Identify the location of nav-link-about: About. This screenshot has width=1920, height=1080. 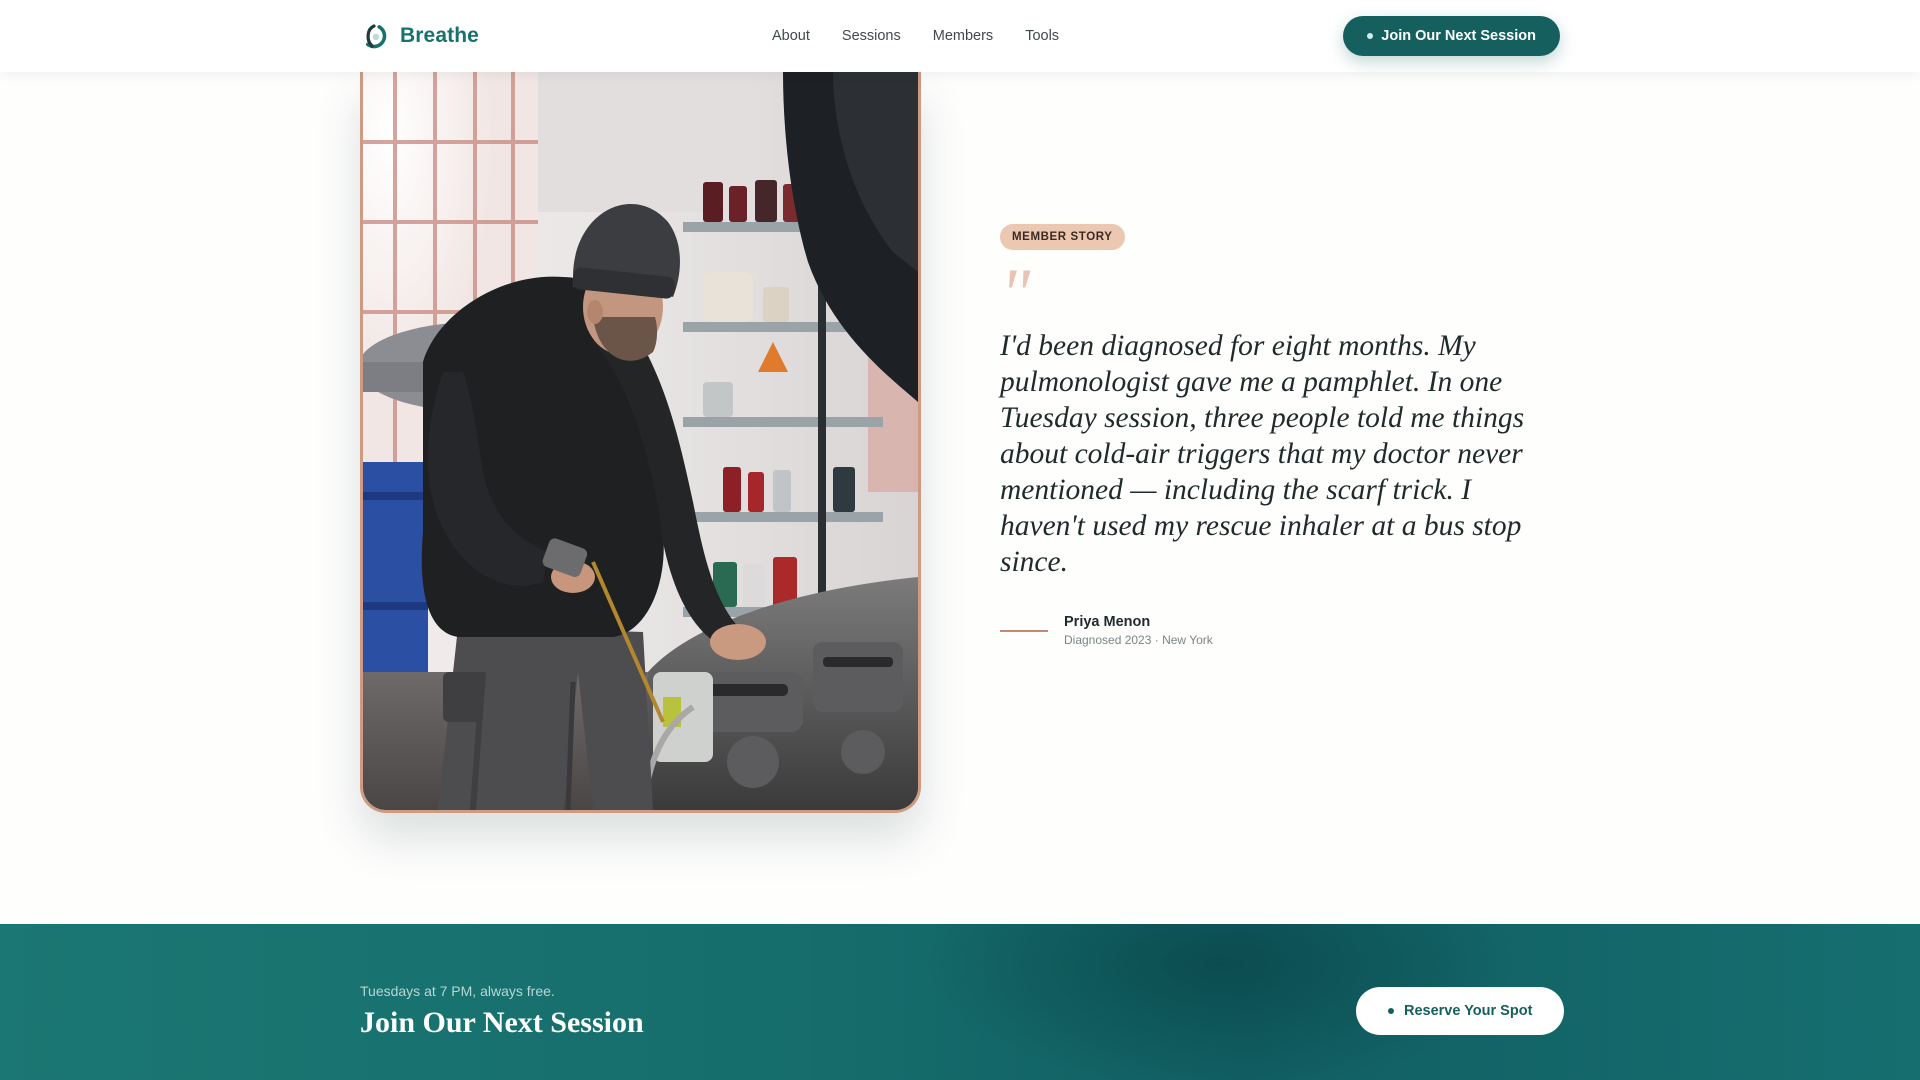
(791, 36).